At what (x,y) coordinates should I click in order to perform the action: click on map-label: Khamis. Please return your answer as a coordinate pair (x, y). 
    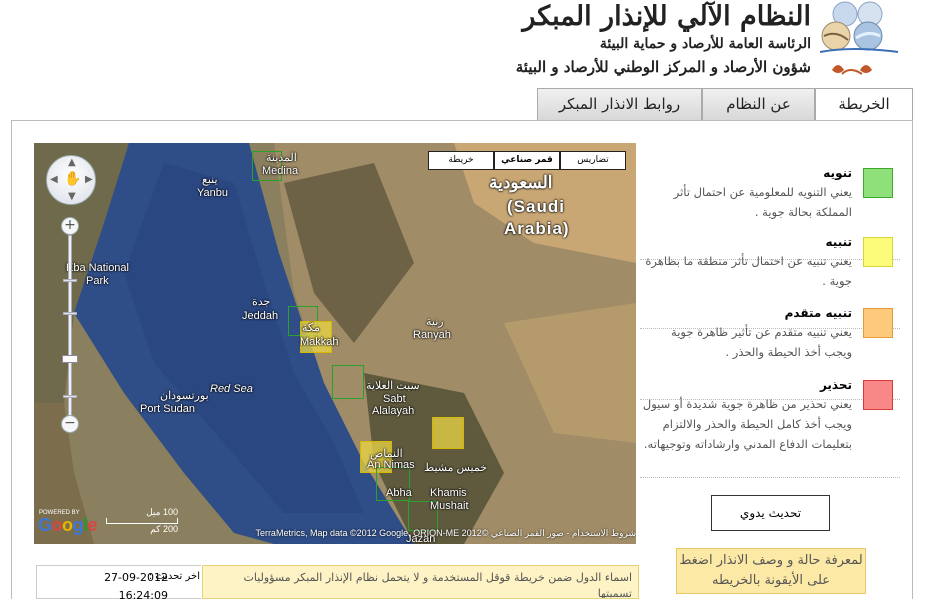
    Looking at the image, I should click on (448, 493).